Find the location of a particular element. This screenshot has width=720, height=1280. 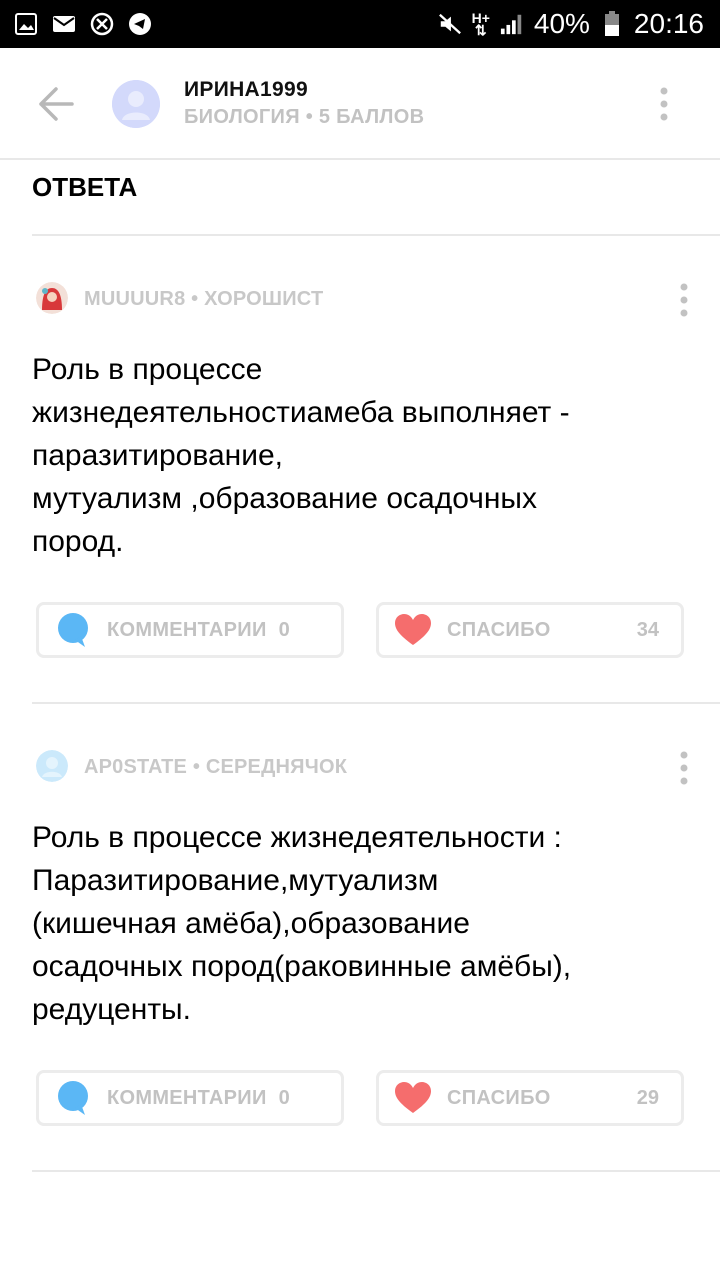

battery-icon is located at coordinates (612, 23).